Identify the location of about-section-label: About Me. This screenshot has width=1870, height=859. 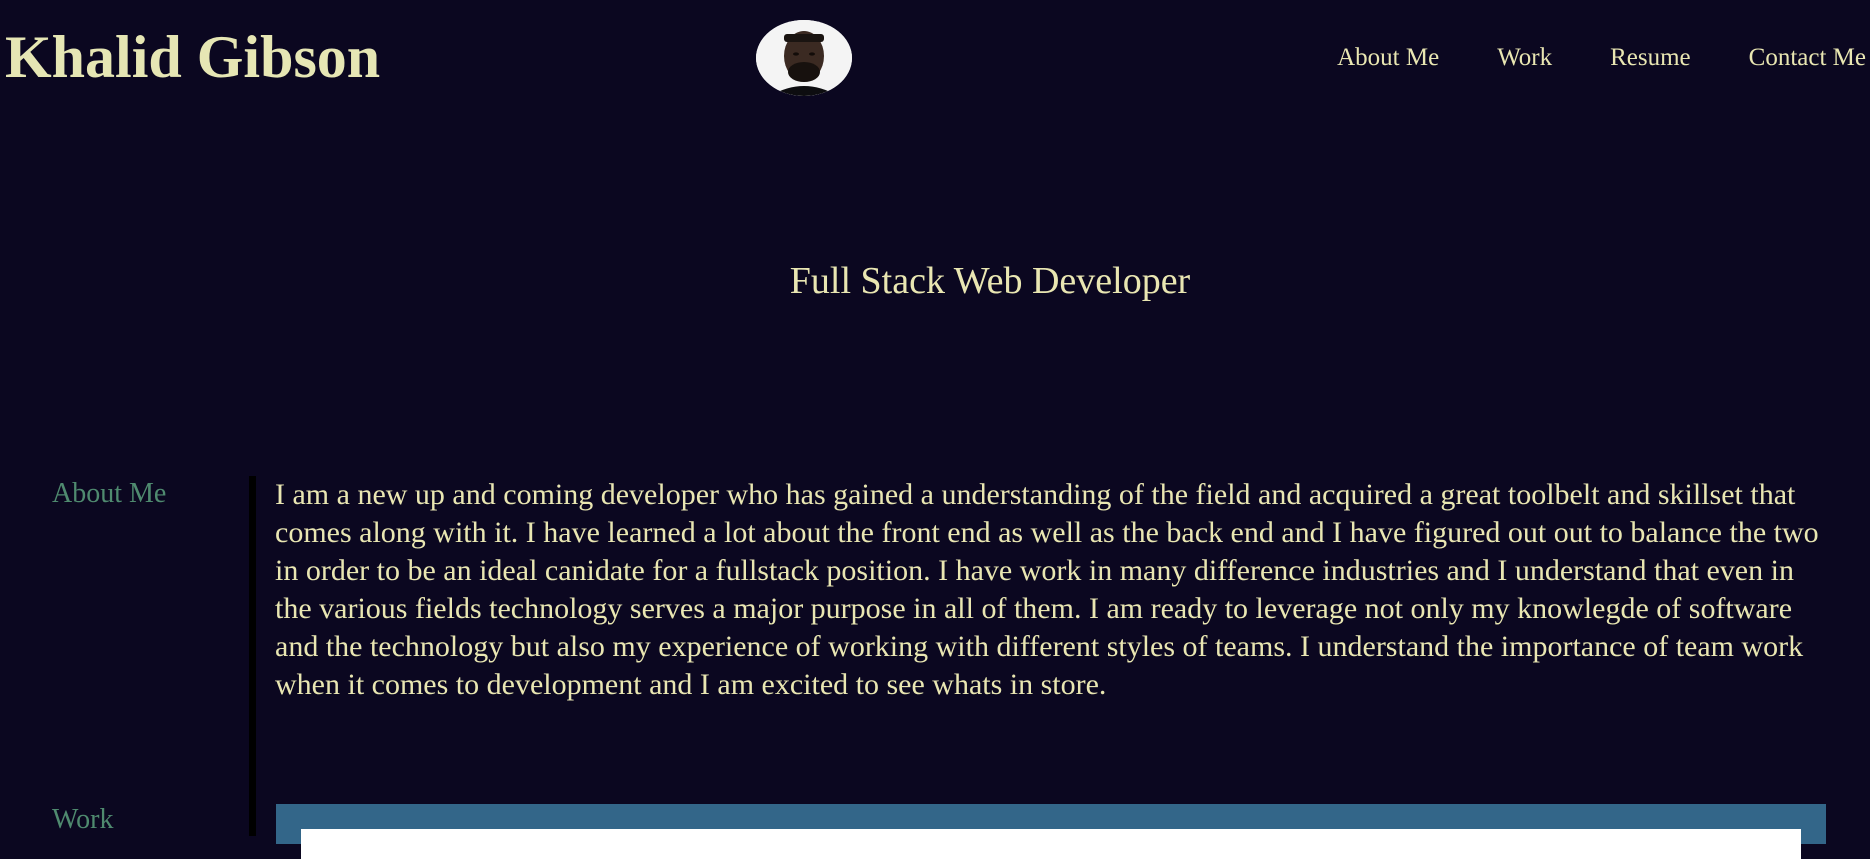
(109, 493).